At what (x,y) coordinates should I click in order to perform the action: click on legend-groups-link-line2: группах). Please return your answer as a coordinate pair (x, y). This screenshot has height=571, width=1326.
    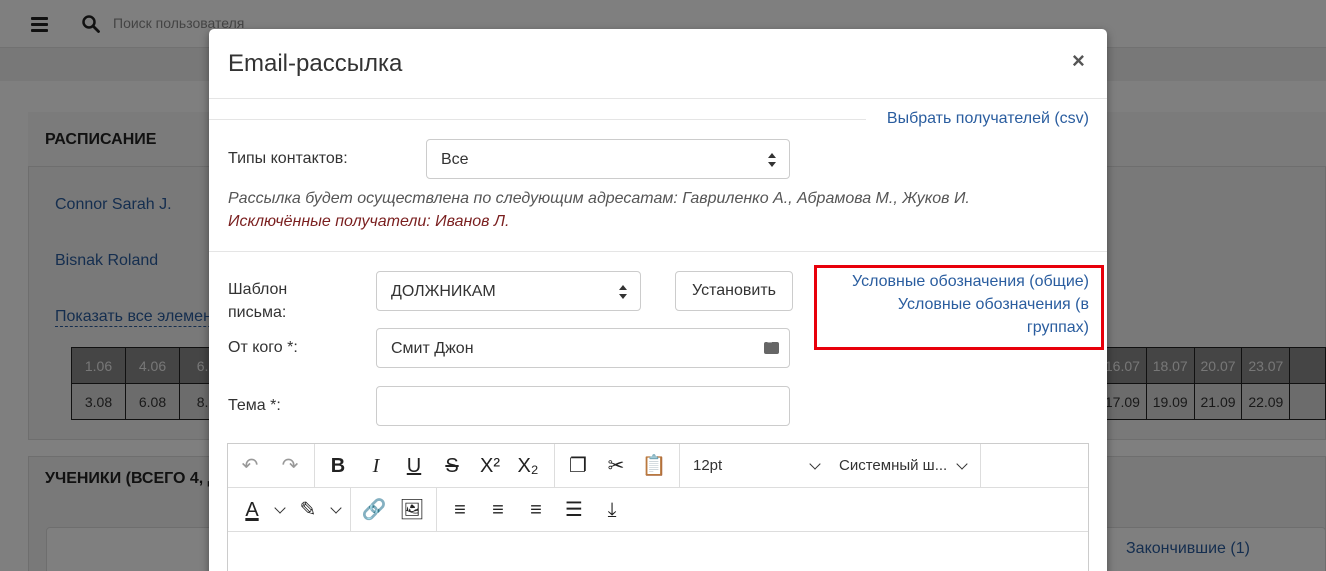
    Looking at the image, I should click on (1058, 328).